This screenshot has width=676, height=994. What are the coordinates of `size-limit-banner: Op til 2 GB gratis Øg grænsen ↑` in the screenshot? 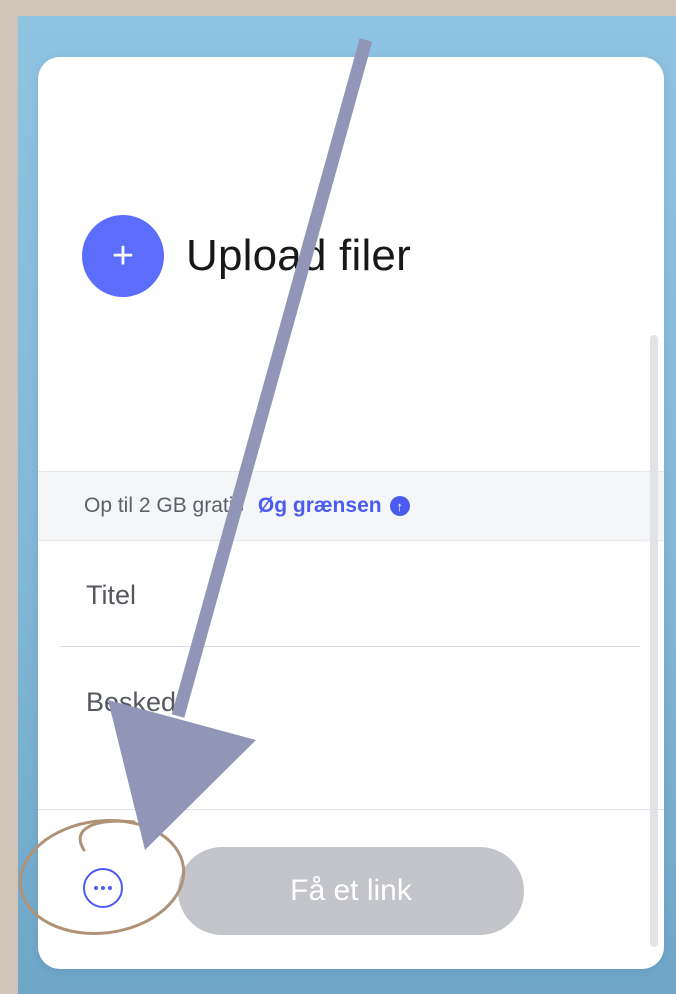 It's located at (351, 506).